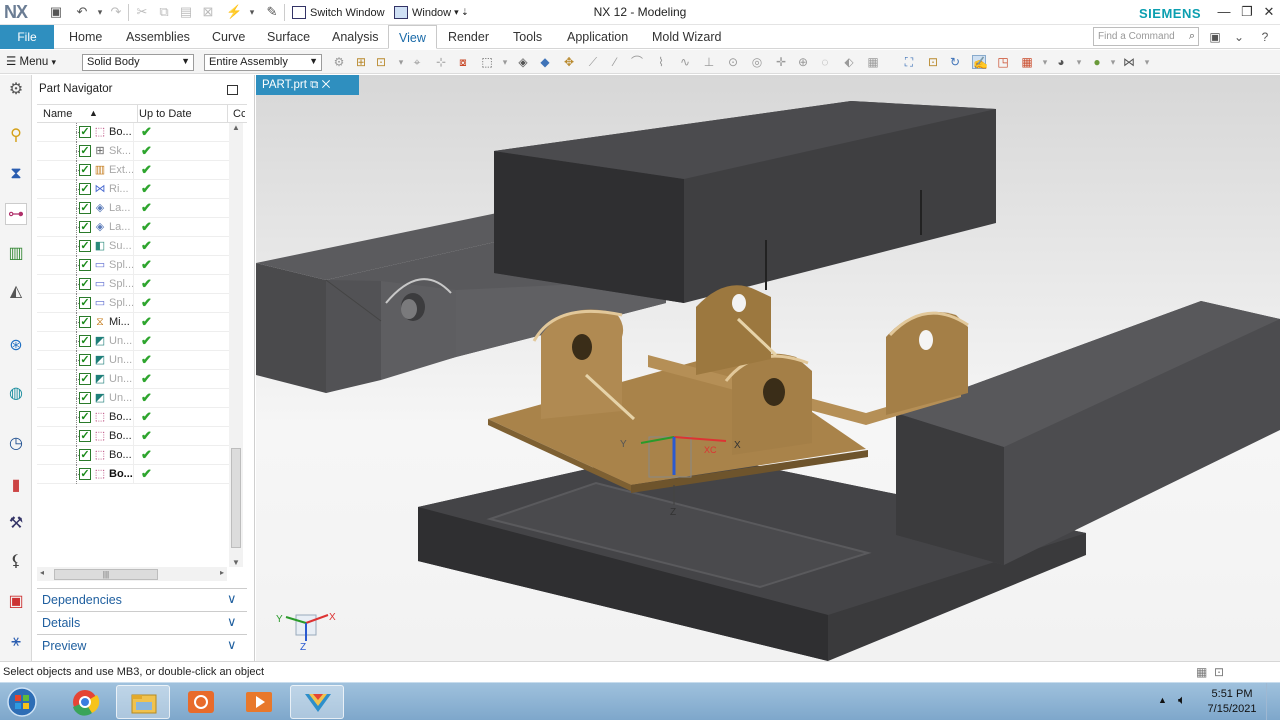 The width and height of the screenshot is (1280, 720). What do you see at coordinates (527, 37) in the screenshot?
I see `tab-tools: Tools` at bounding box center [527, 37].